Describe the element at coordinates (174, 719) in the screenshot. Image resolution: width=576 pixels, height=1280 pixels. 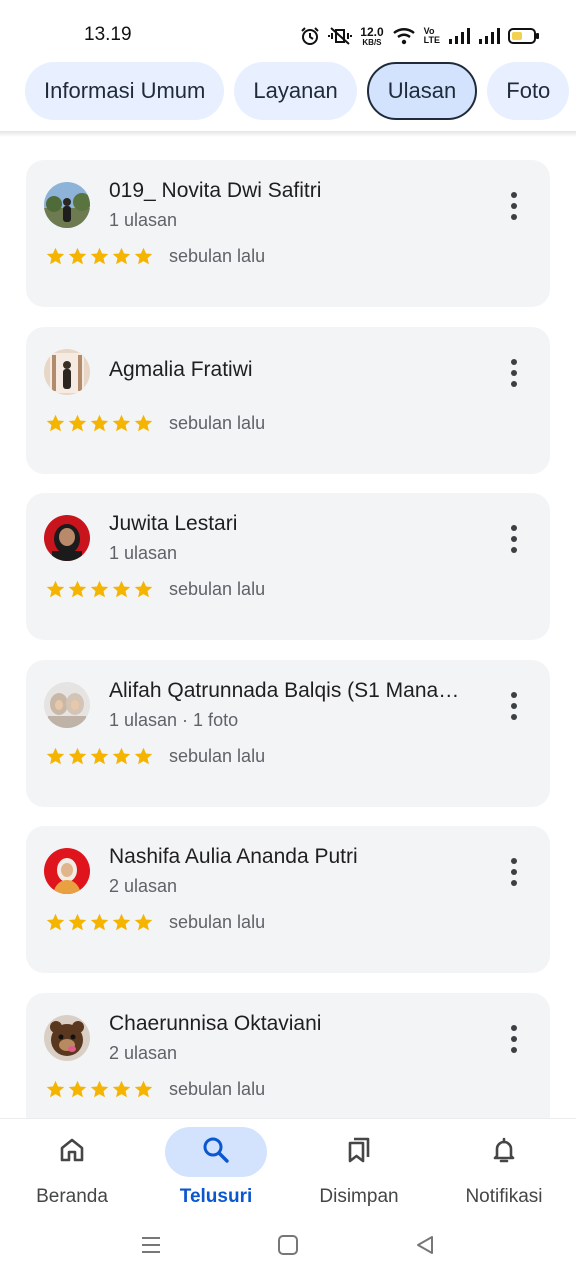
I see `reviewer-meta: 1 ulasan · 1 foto` at that location.